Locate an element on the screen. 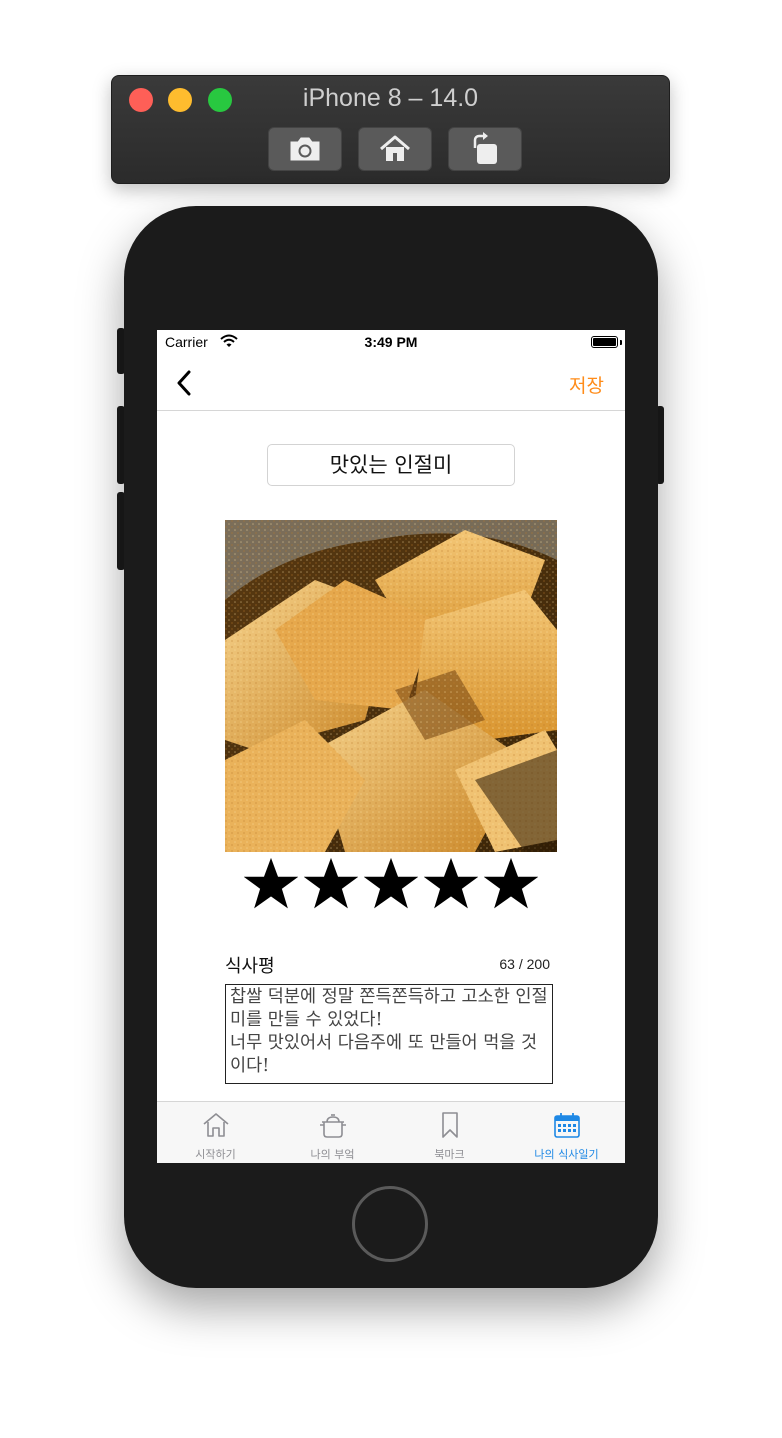 This screenshot has width=782, height=1438. tab-my-kitchen: 나의 부엌 is located at coordinates (332, 1132).